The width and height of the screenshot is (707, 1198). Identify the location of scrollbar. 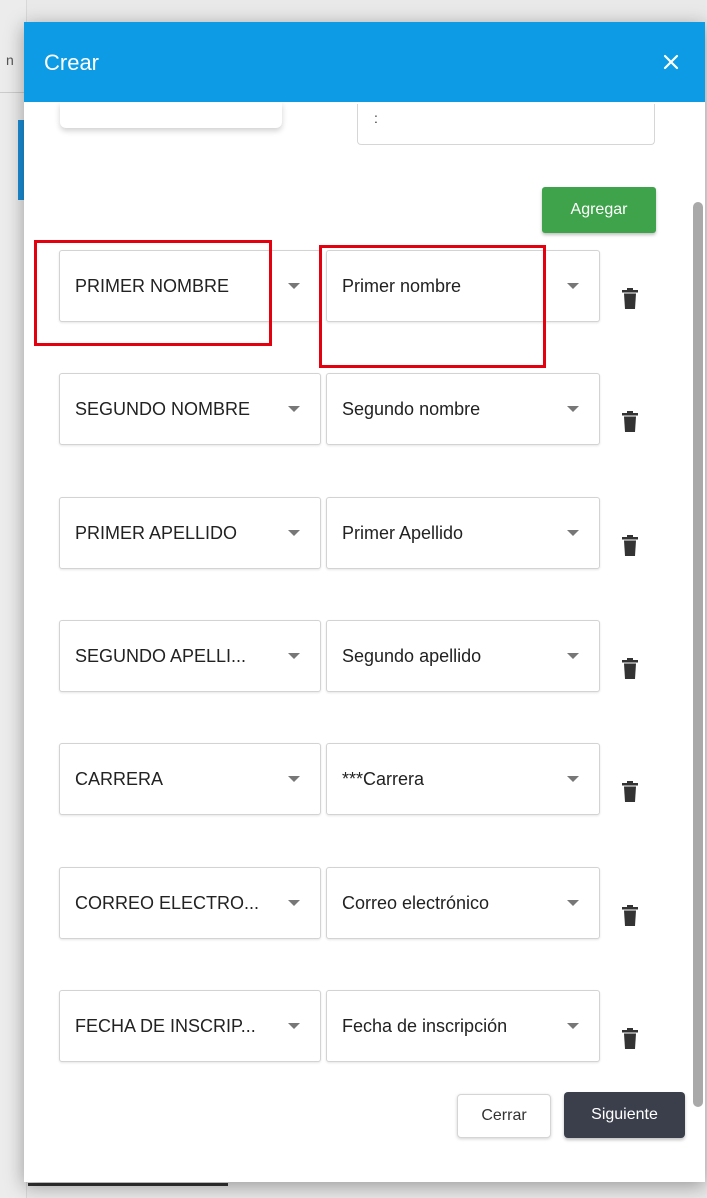
(698, 654).